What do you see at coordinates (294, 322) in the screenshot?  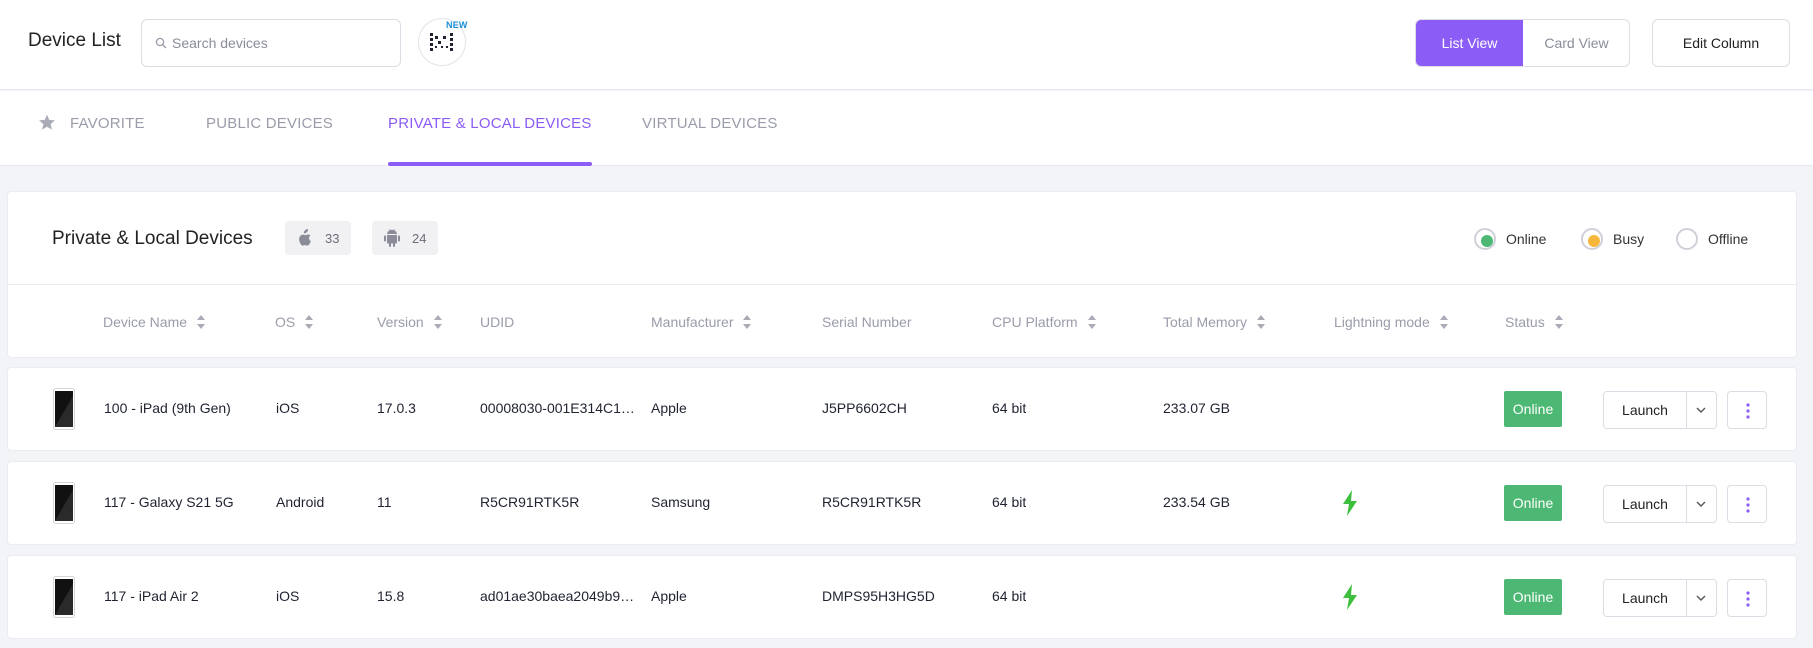 I see `column-header-os: OS` at bounding box center [294, 322].